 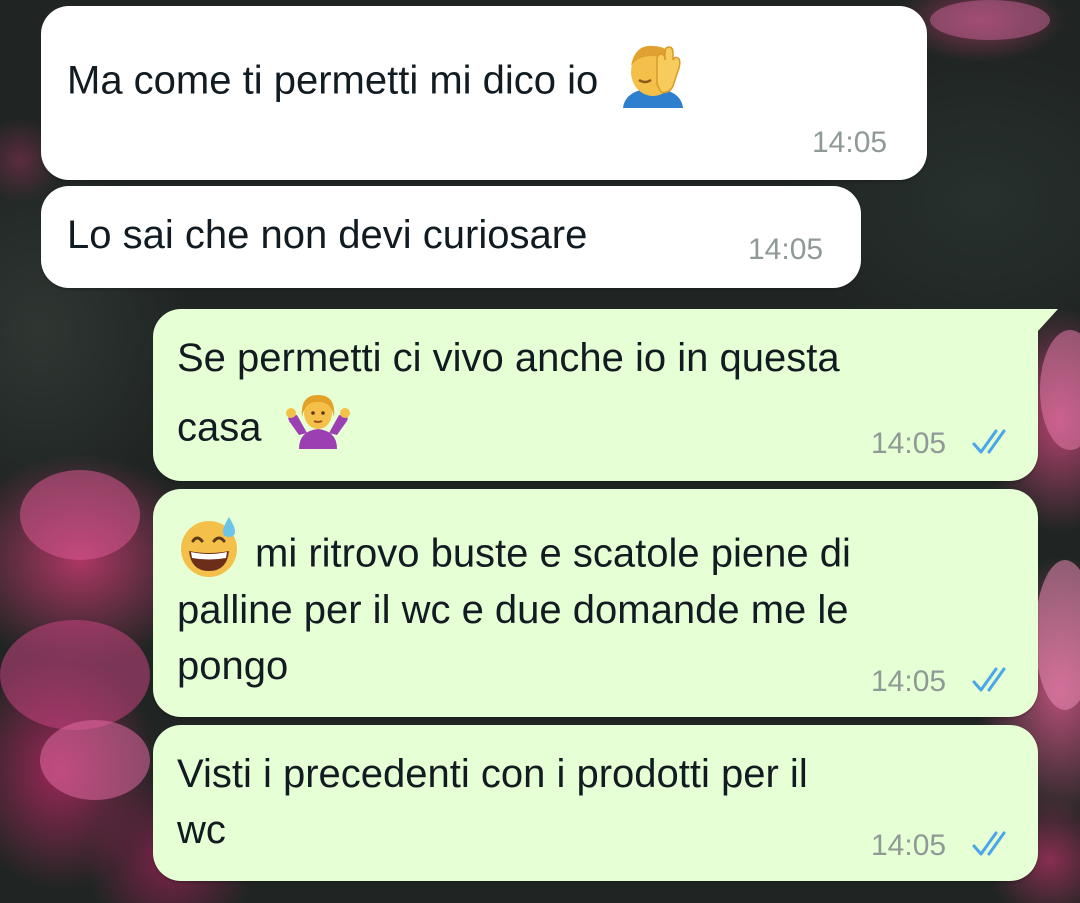 What do you see at coordinates (264, 430) in the screenshot?
I see `message-text-row: casa` at bounding box center [264, 430].